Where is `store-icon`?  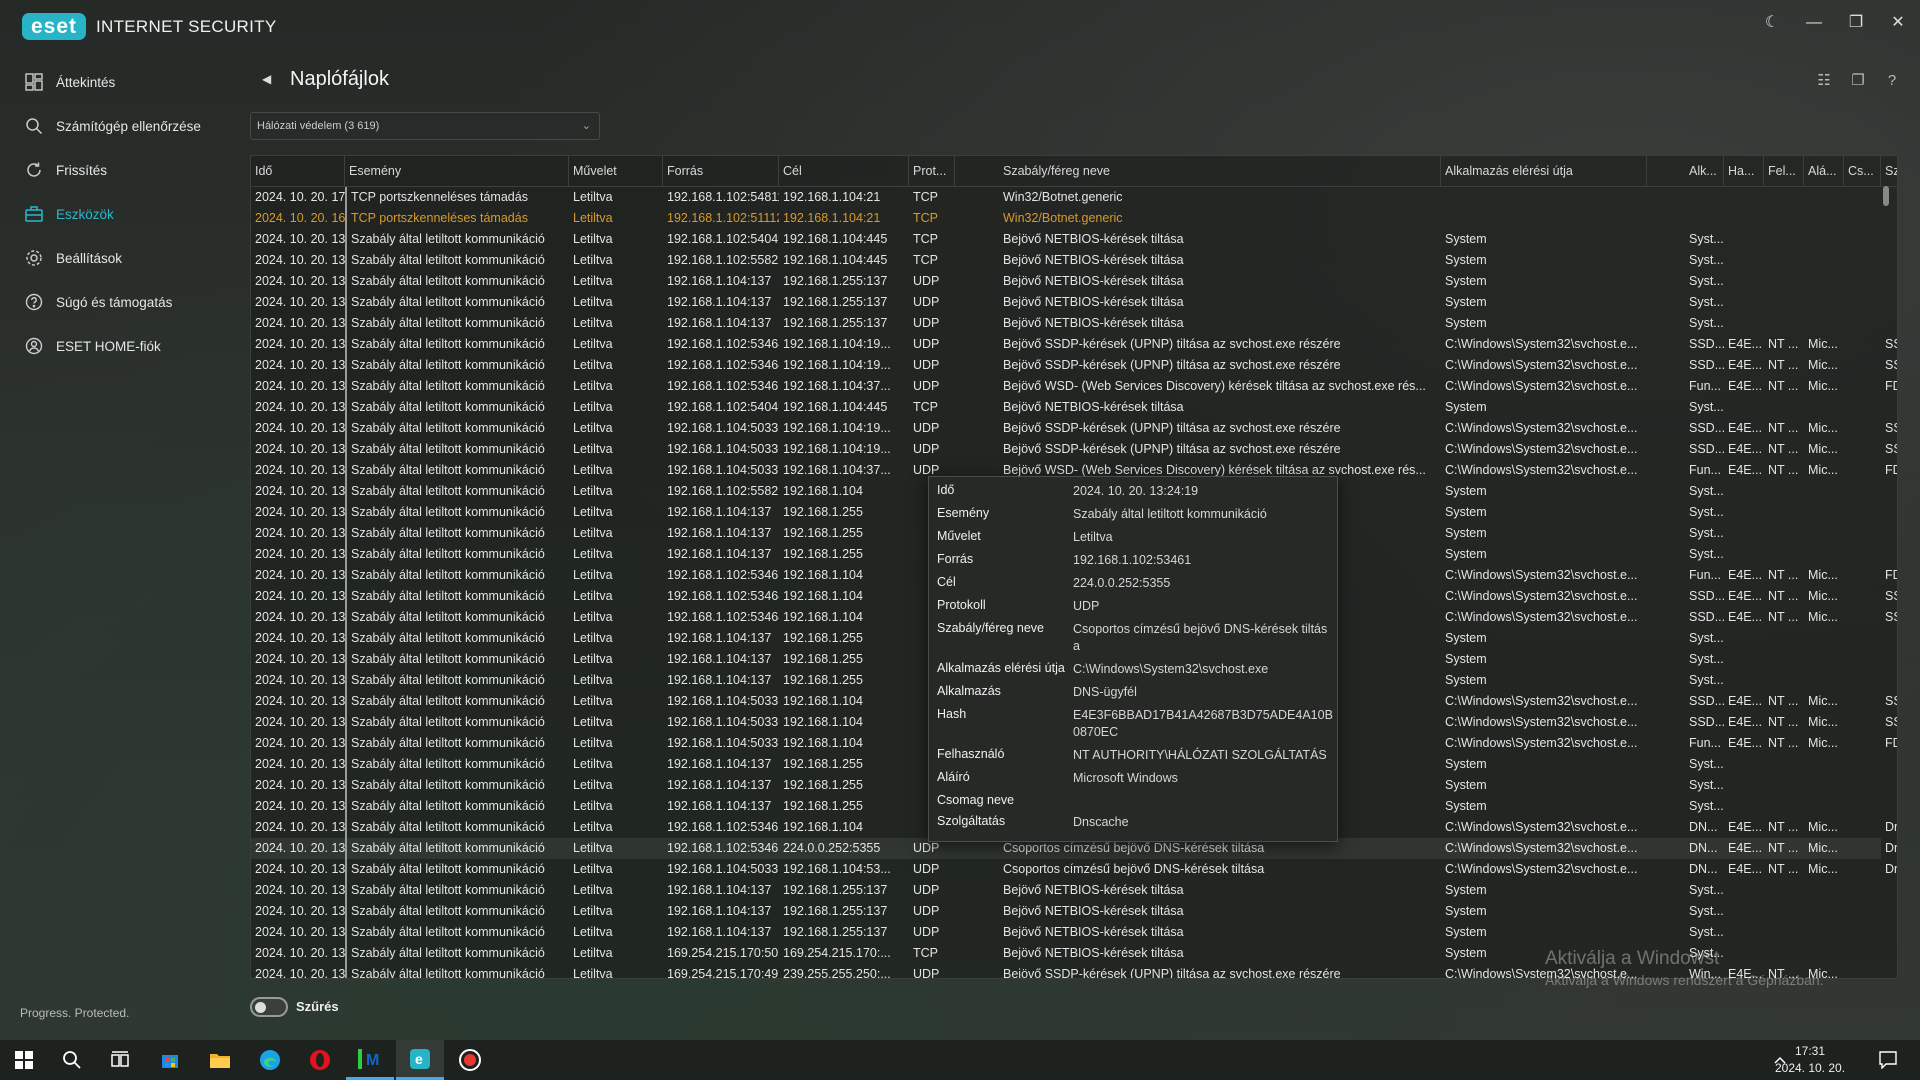
store-icon is located at coordinates (170, 1060).